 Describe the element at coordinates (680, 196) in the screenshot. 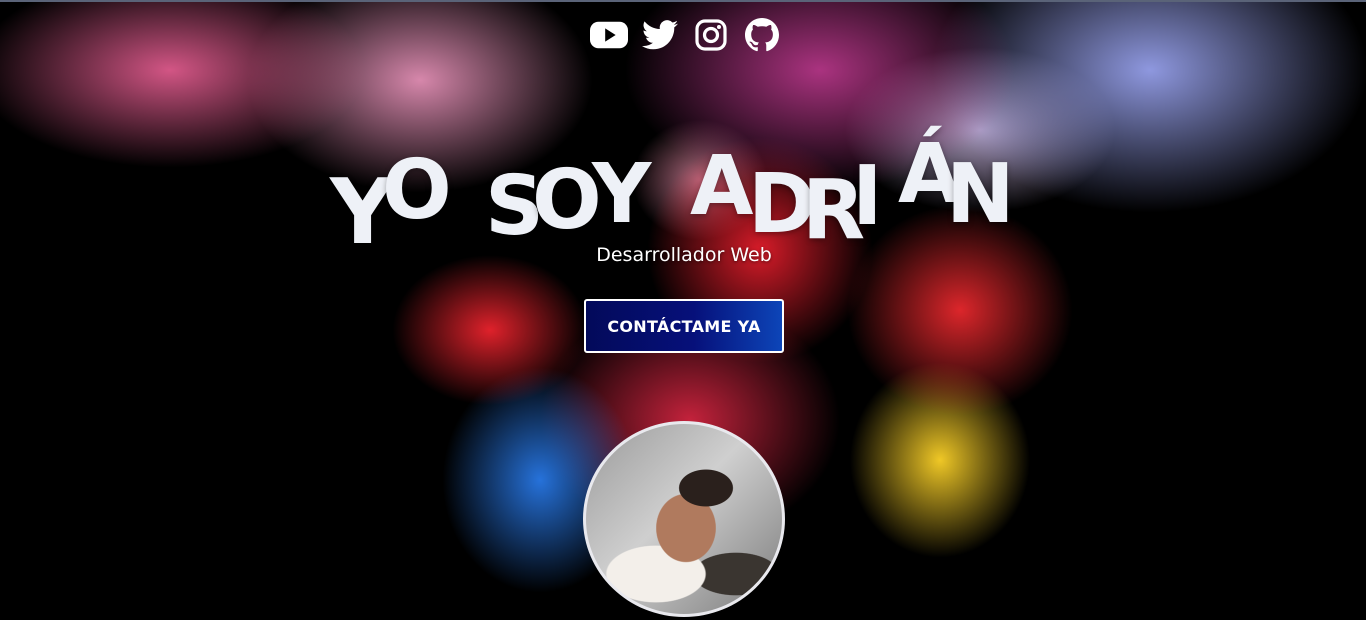

I see `hero-title: Y O S O Y A D R I Á N` at that location.